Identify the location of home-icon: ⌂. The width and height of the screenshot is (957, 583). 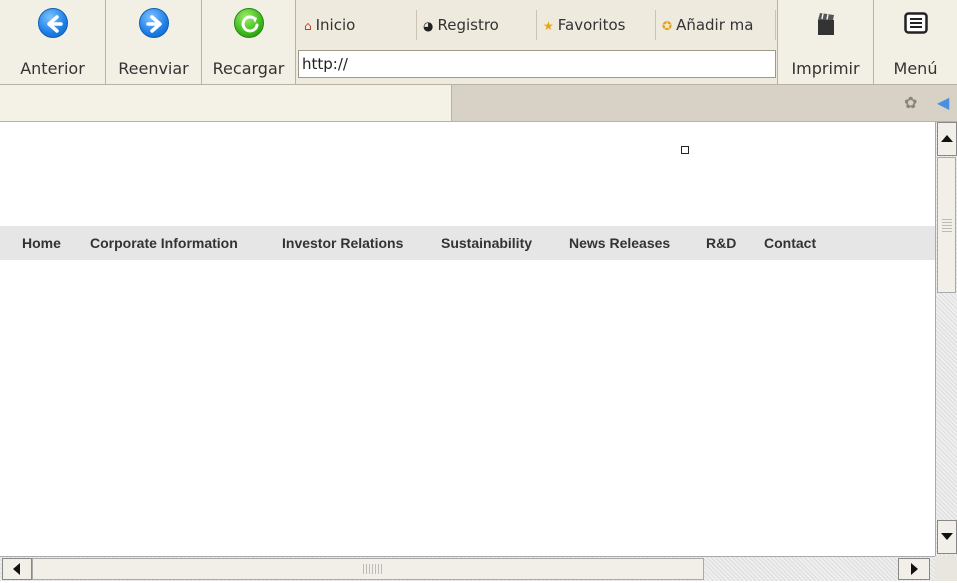
(308, 26).